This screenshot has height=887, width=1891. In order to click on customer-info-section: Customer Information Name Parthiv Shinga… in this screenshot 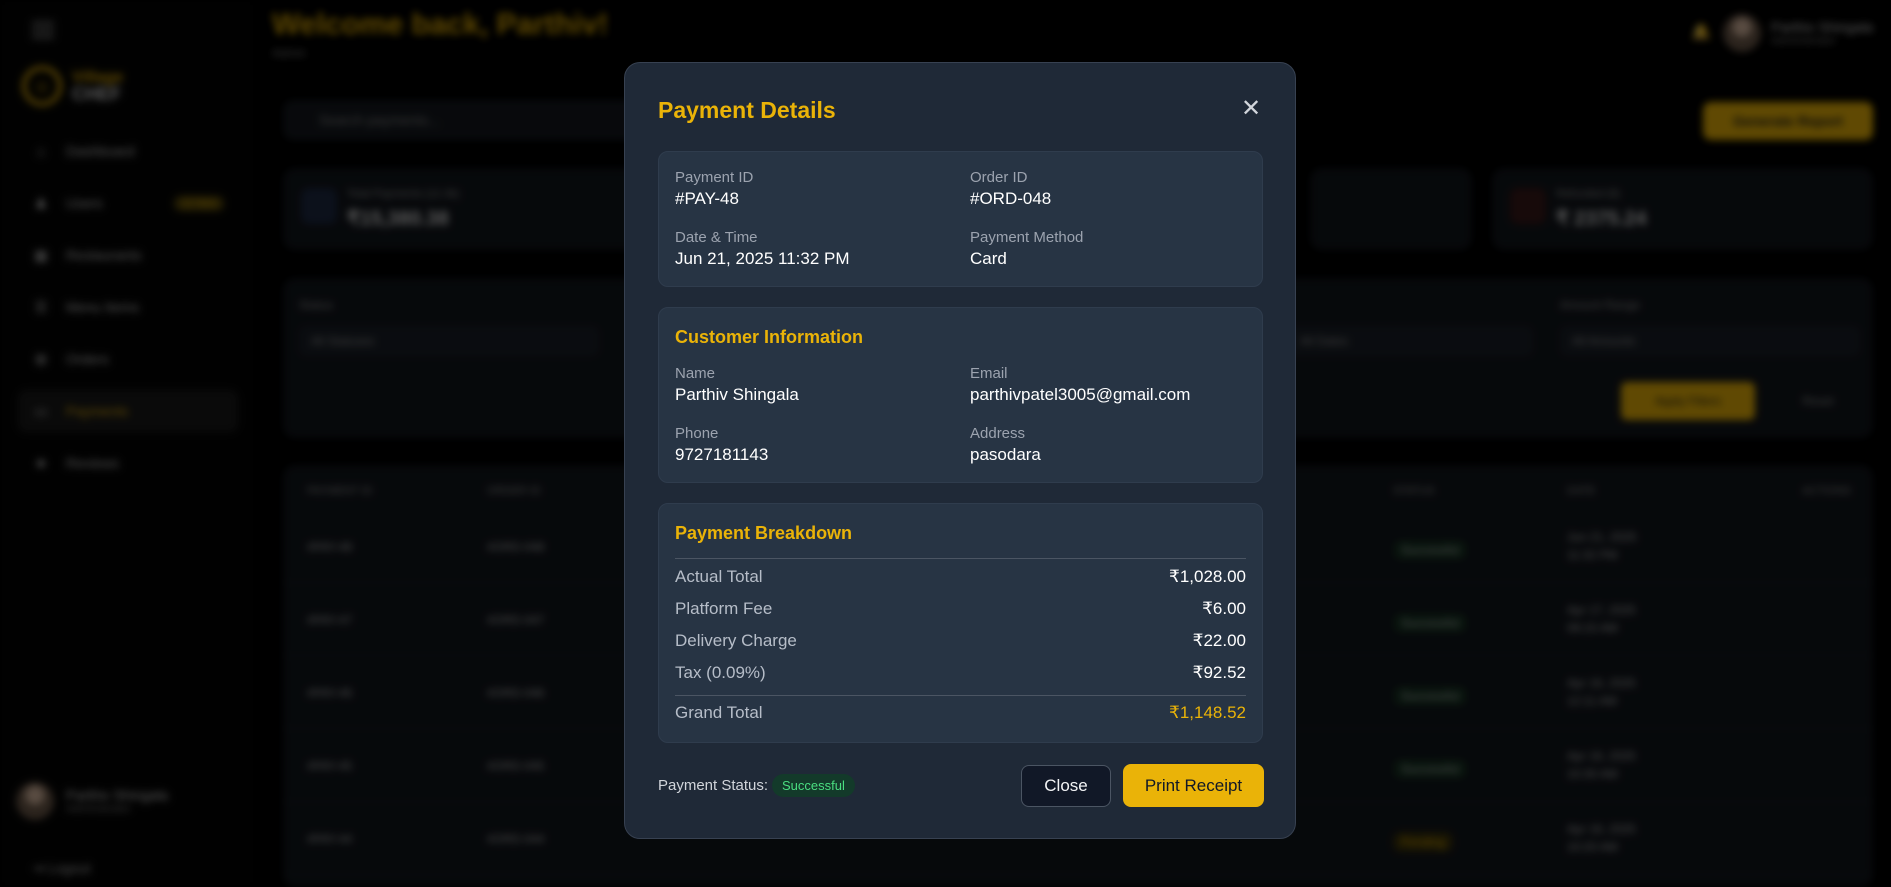, I will do `click(960, 395)`.